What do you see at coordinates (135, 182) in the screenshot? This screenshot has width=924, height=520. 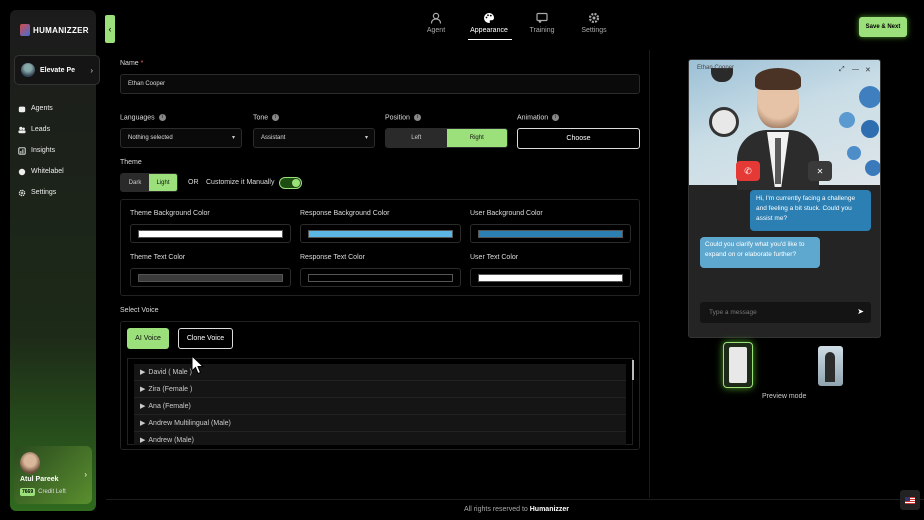 I see `theme-dark-option: Dark` at bounding box center [135, 182].